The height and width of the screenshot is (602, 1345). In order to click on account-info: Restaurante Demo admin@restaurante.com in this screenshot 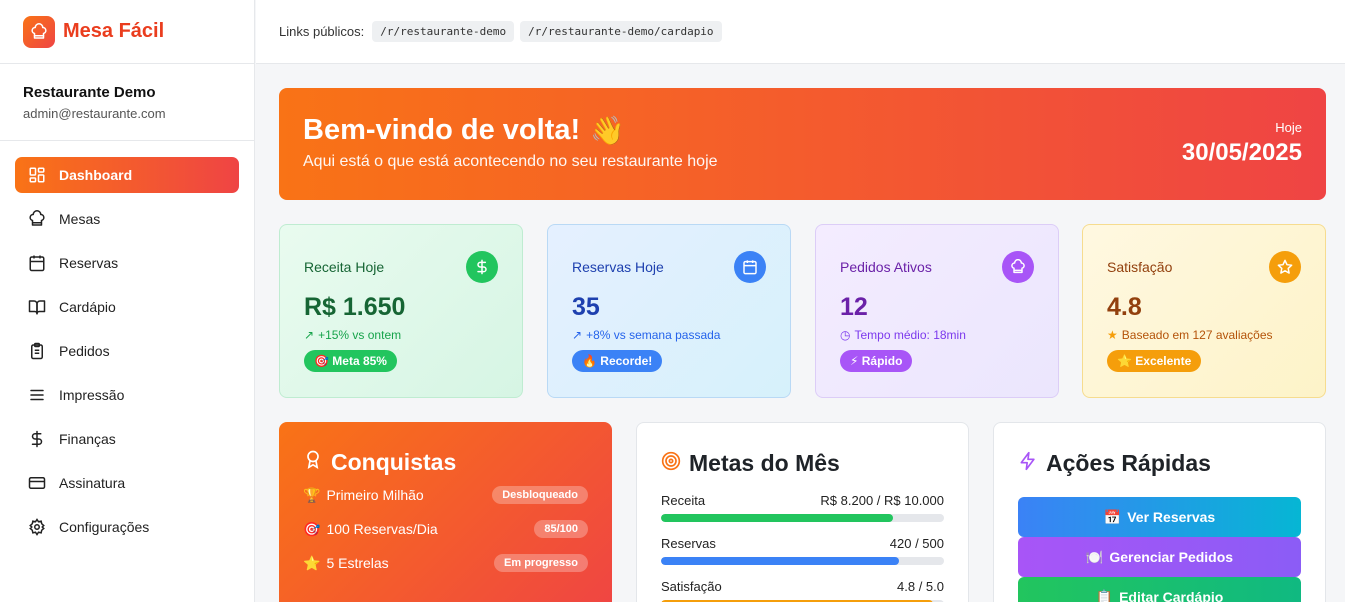, I will do `click(127, 102)`.